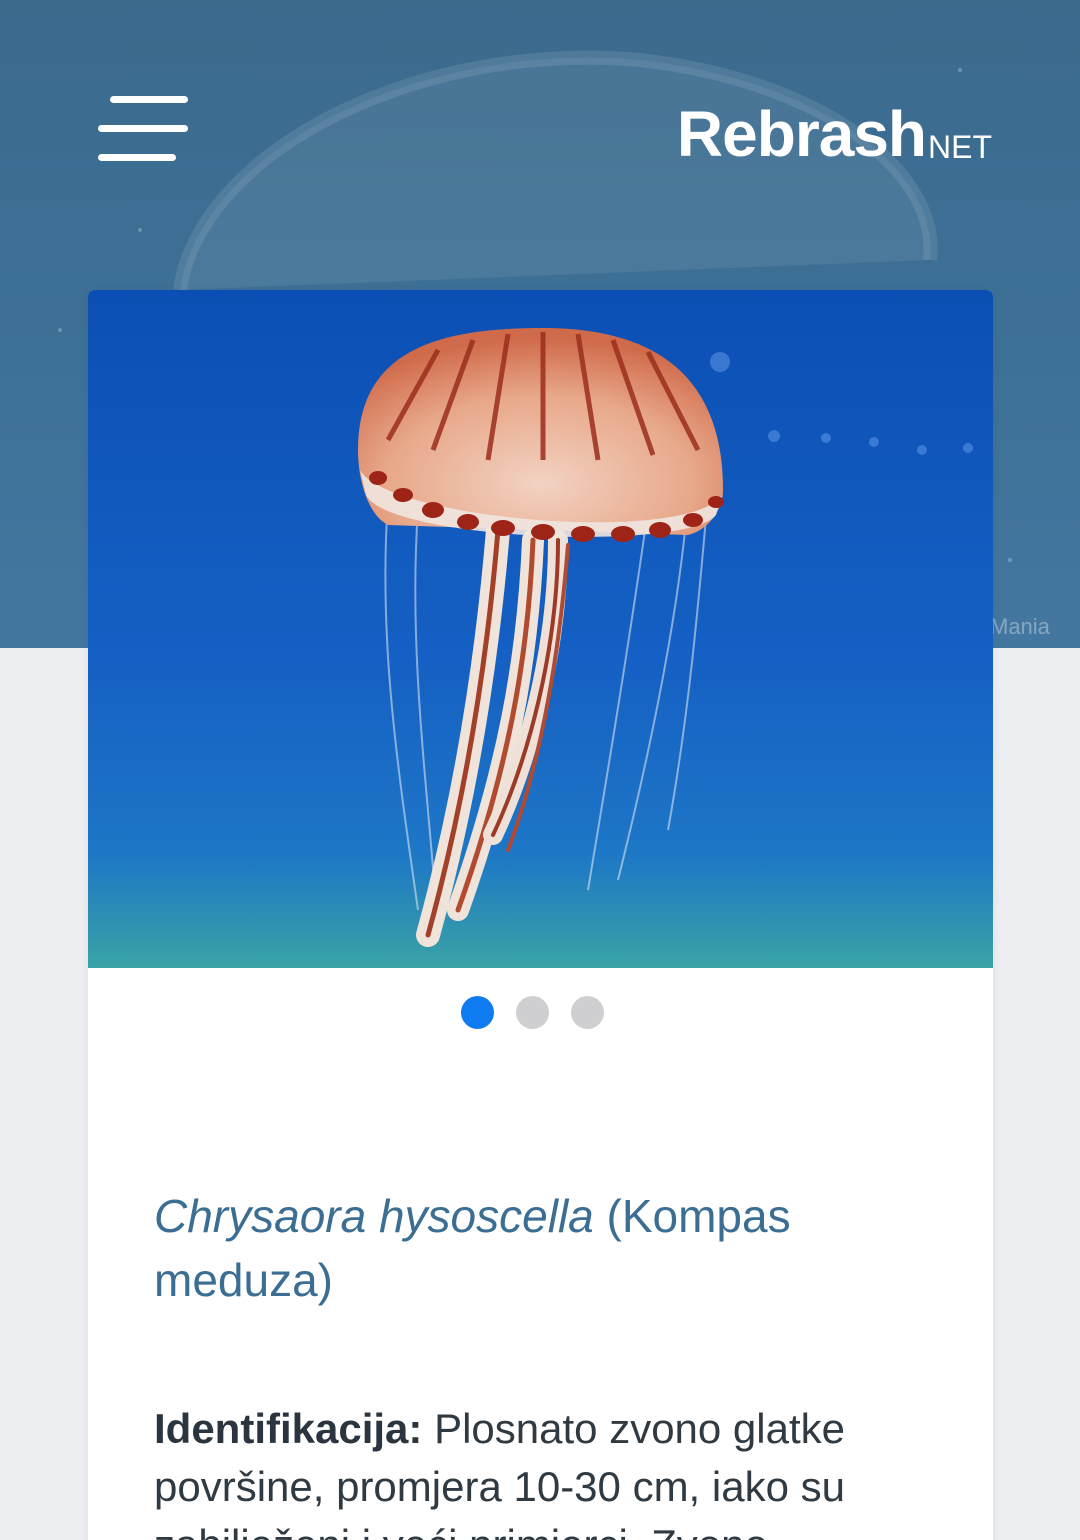 This screenshot has height=1540, width=1080. I want to click on species-title: Chrysaora hysoscella (Kompas meduza), so click(534, 1248).